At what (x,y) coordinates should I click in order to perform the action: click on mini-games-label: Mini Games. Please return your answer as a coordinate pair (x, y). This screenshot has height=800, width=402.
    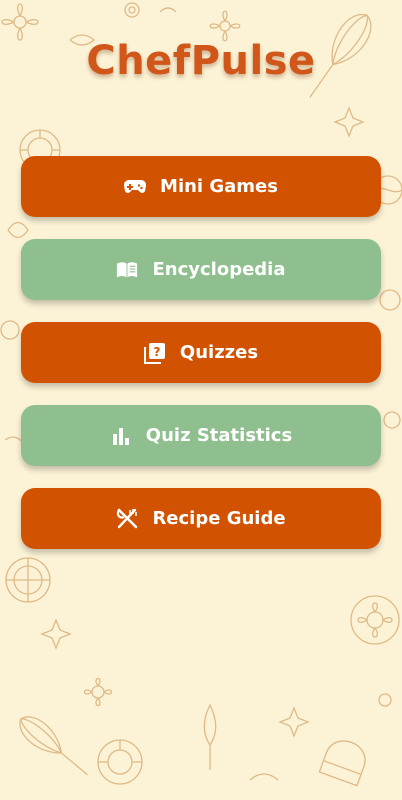
    Looking at the image, I should click on (219, 186).